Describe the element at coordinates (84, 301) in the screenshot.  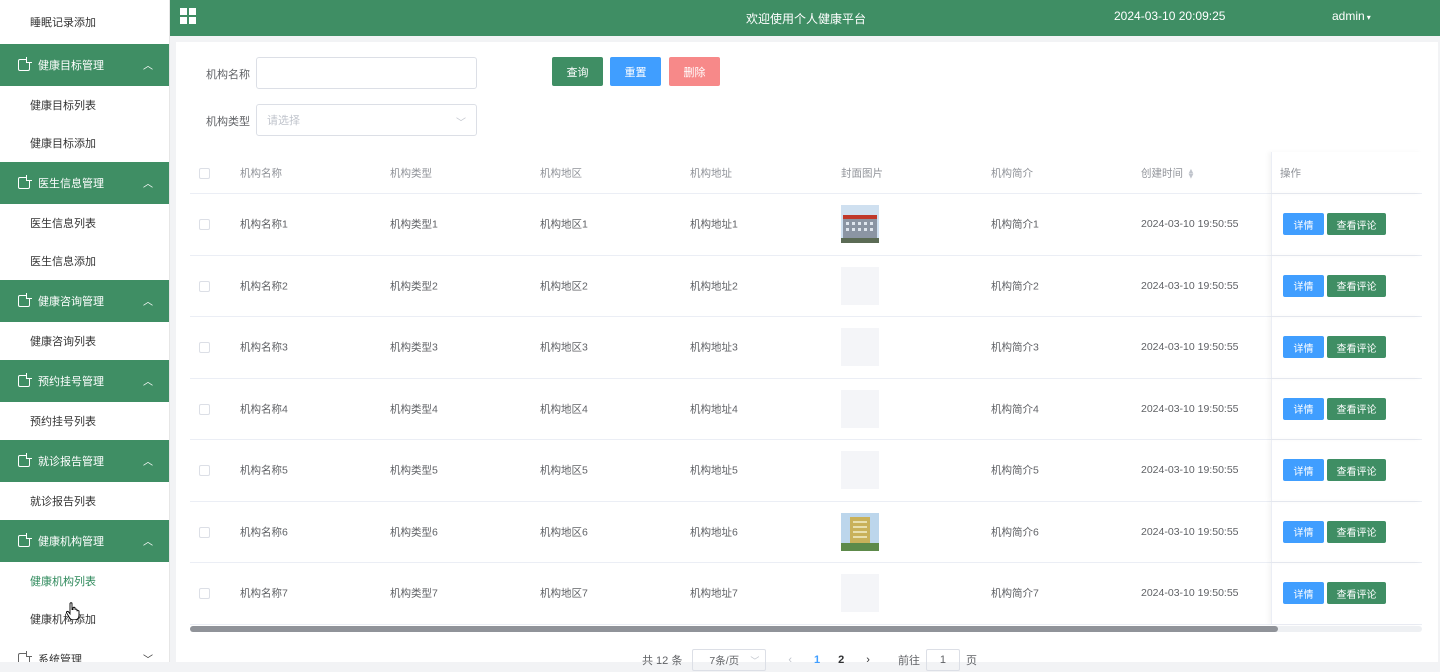
I see `sidebar-group-consult: 健康咨询管理 ︿` at that location.